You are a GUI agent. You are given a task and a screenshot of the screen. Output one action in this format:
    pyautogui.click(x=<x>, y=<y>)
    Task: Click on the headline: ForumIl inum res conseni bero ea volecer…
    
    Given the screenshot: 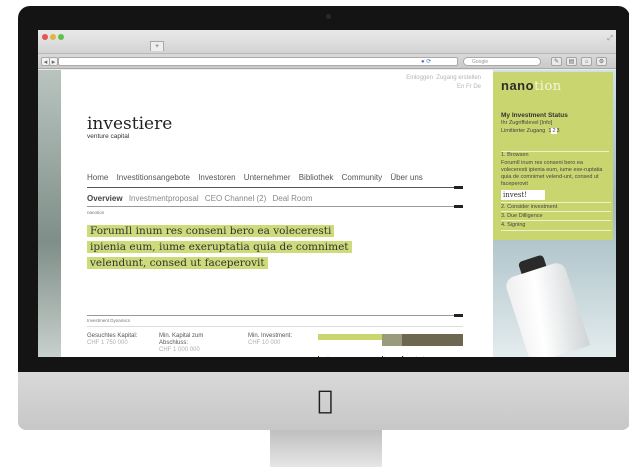 What is the action you would take?
    pyautogui.click(x=247, y=247)
    